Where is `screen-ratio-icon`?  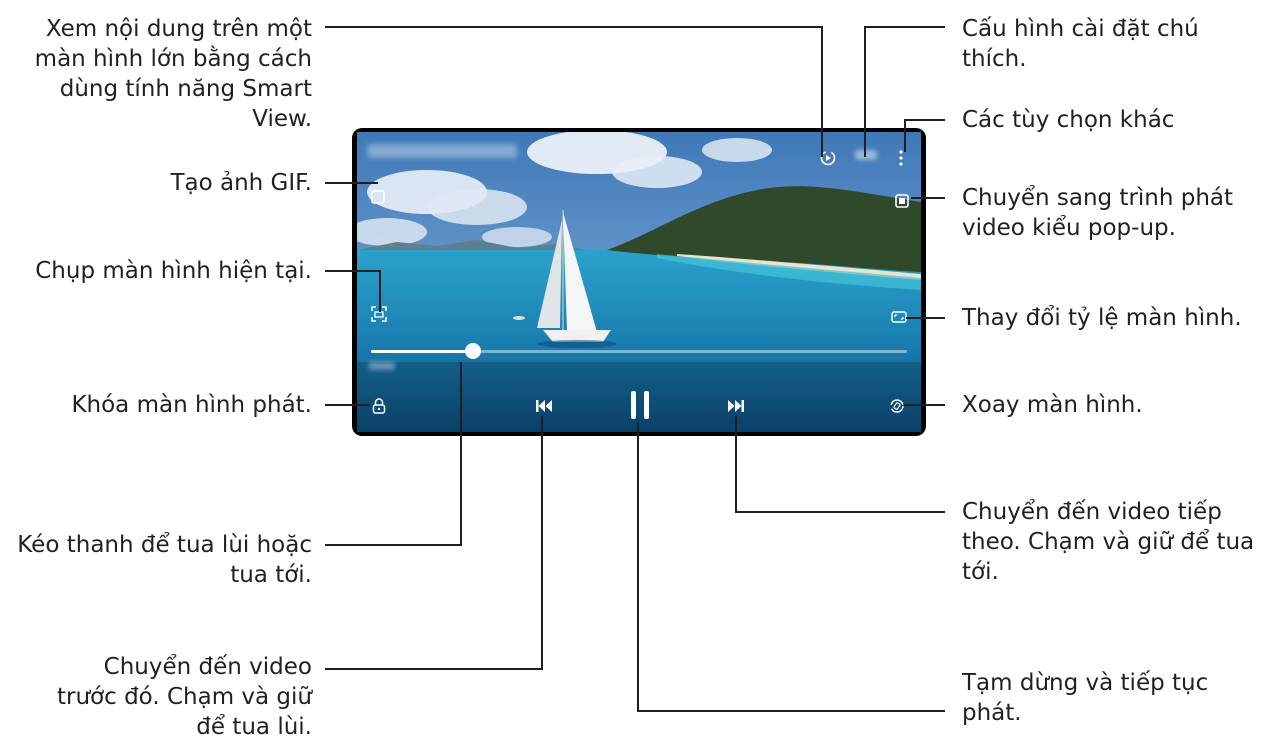 screen-ratio-icon is located at coordinates (899, 317).